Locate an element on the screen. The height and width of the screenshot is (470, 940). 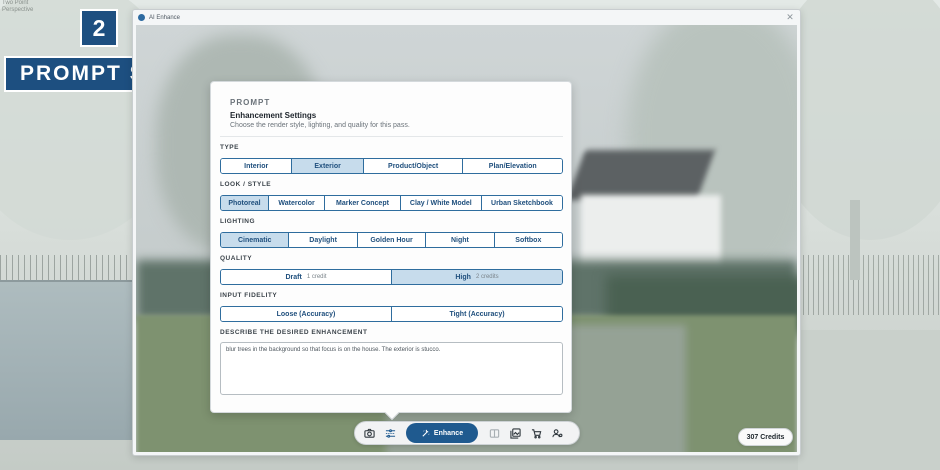
background-tree-trunk is located at coordinates (855, 240).